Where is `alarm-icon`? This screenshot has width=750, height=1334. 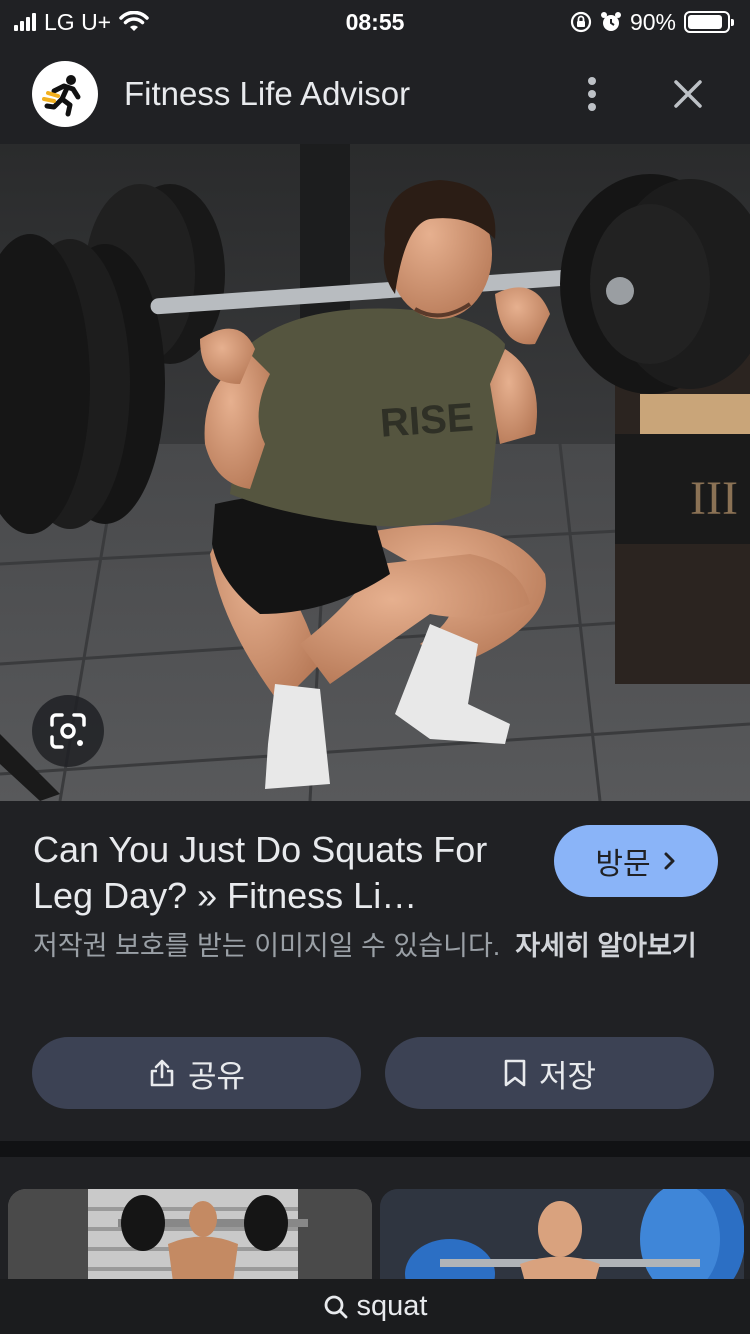
alarm-icon is located at coordinates (610, 21).